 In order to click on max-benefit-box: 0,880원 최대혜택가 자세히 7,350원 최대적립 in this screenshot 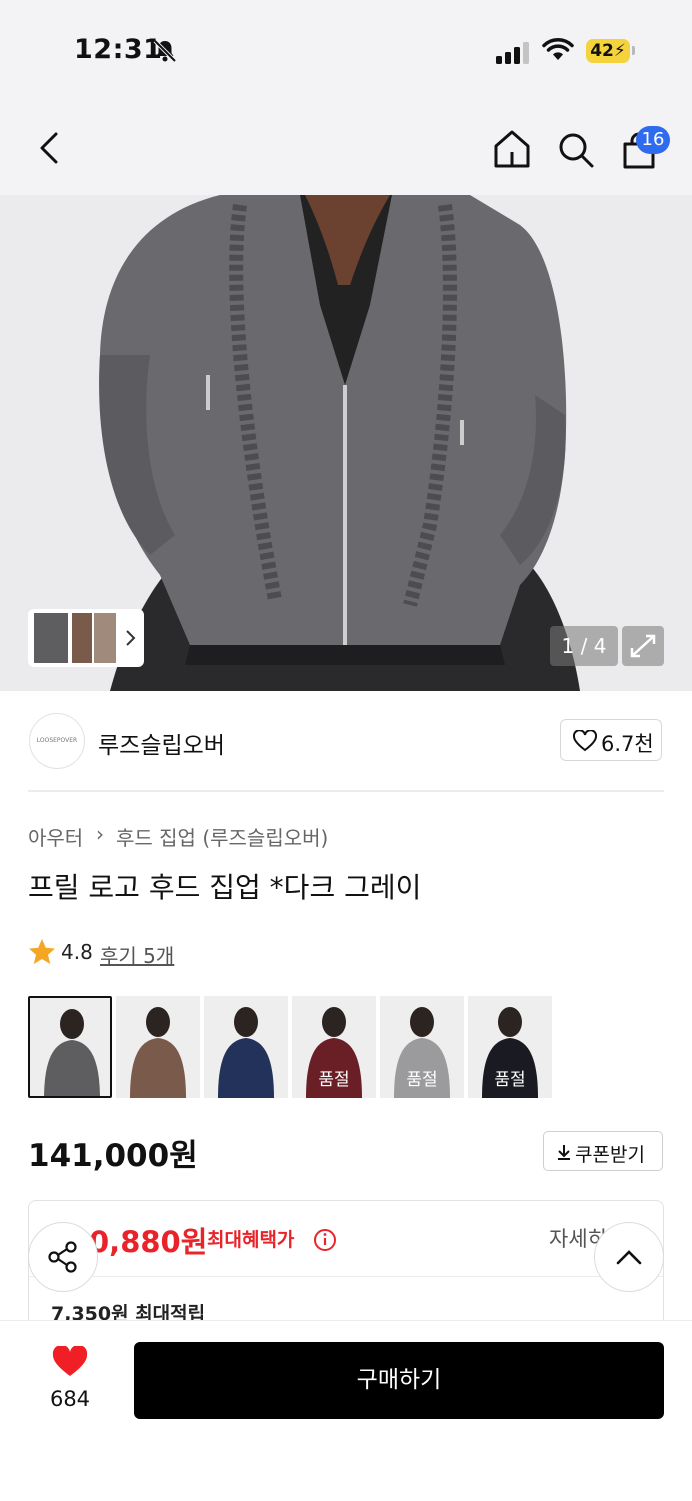, I will do `click(346, 1270)`.